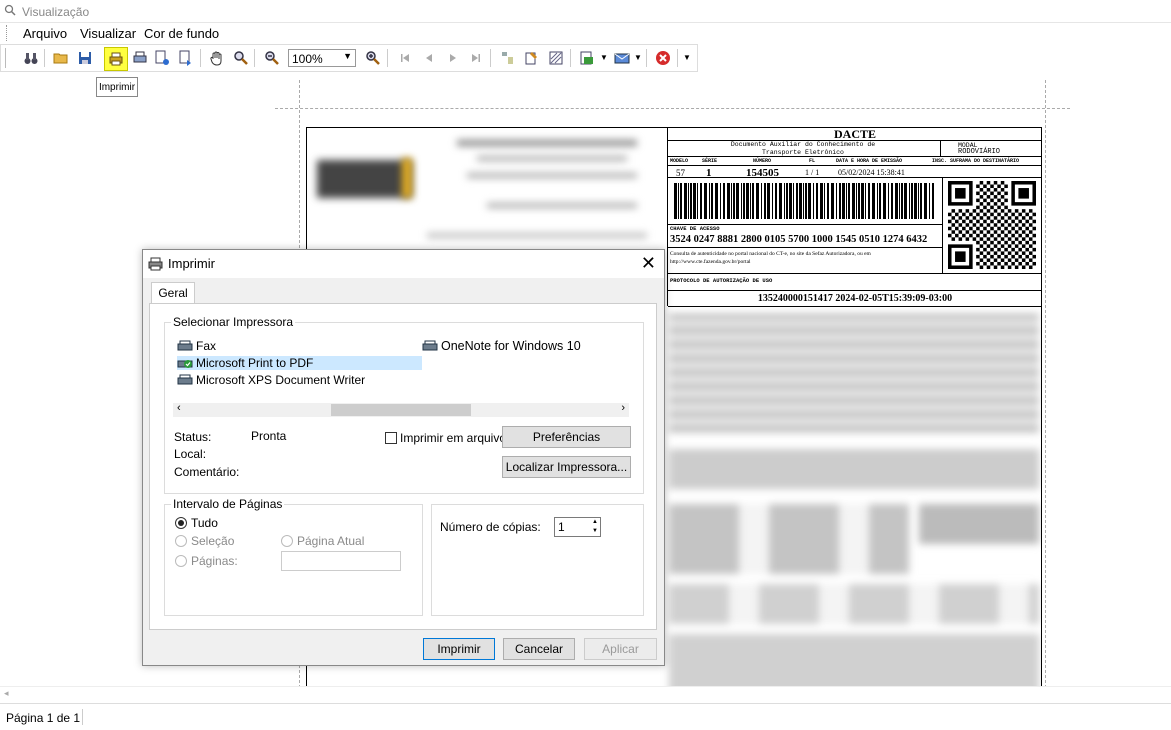  I want to click on outline-button, so click(508, 58).